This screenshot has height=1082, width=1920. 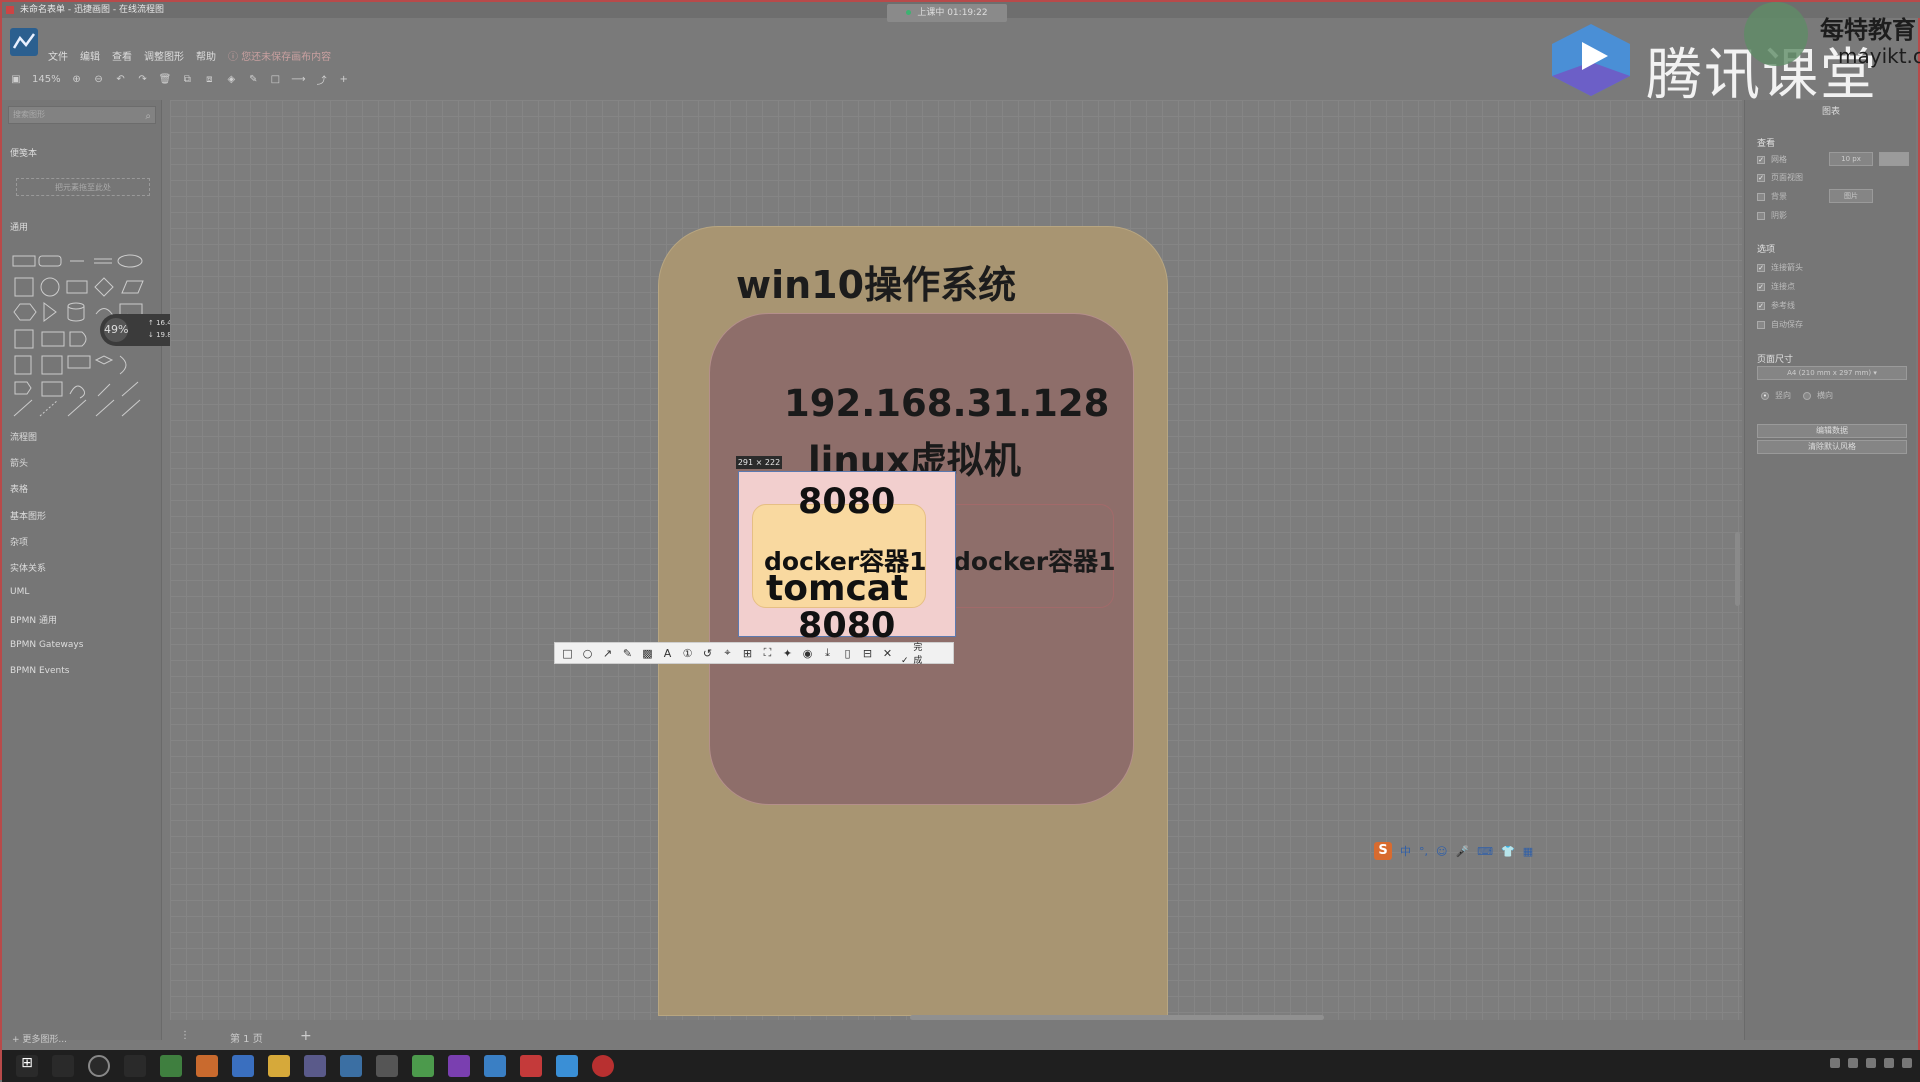 What do you see at coordinates (279, 1066) in the screenshot?
I see `file-explorer-icon` at bounding box center [279, 1066].